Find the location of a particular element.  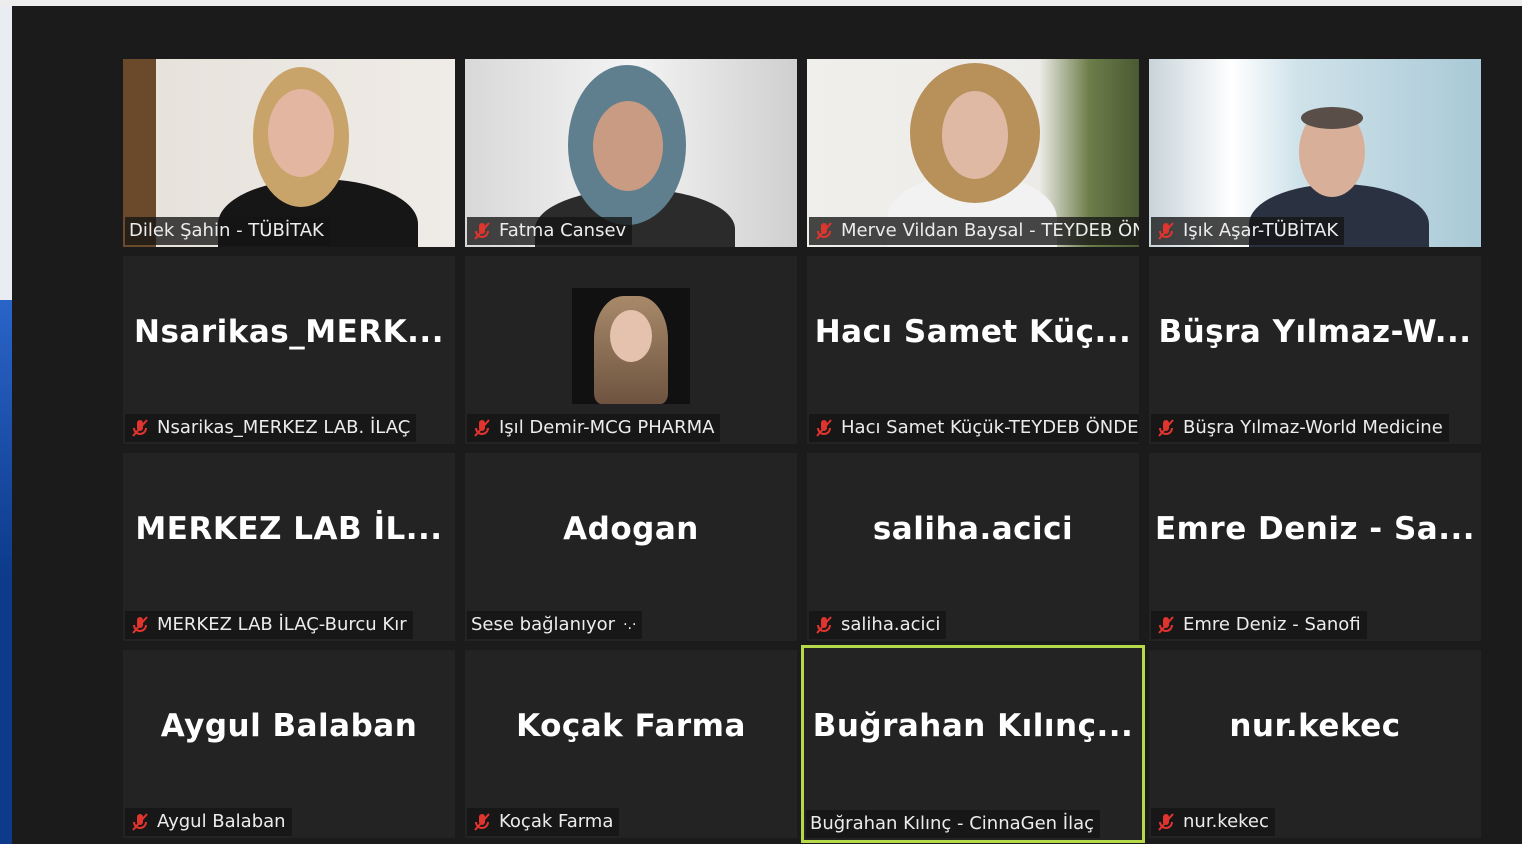

participant-tile-saliha-acici: saliha.acici saliha.acici is located at coordinates (973, 547).